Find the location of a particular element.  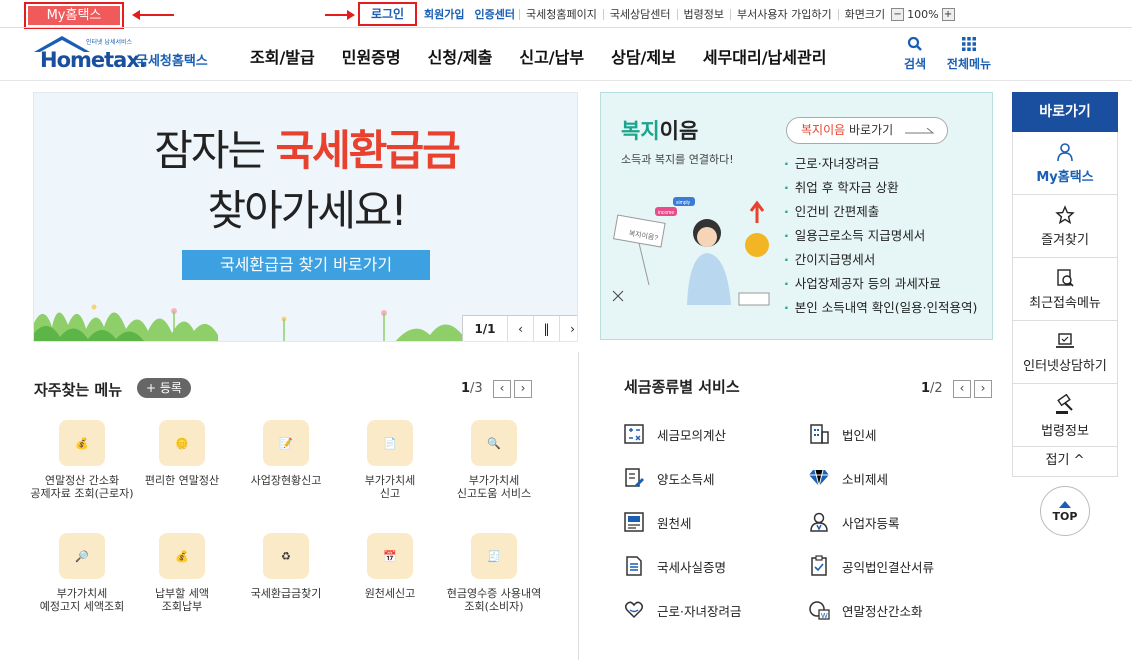

main-nav: 조회/발급 민원증명 신청/제출 신고/납부 상담/제보 세무대리/납세관리 is located at coordinates (551, 56).